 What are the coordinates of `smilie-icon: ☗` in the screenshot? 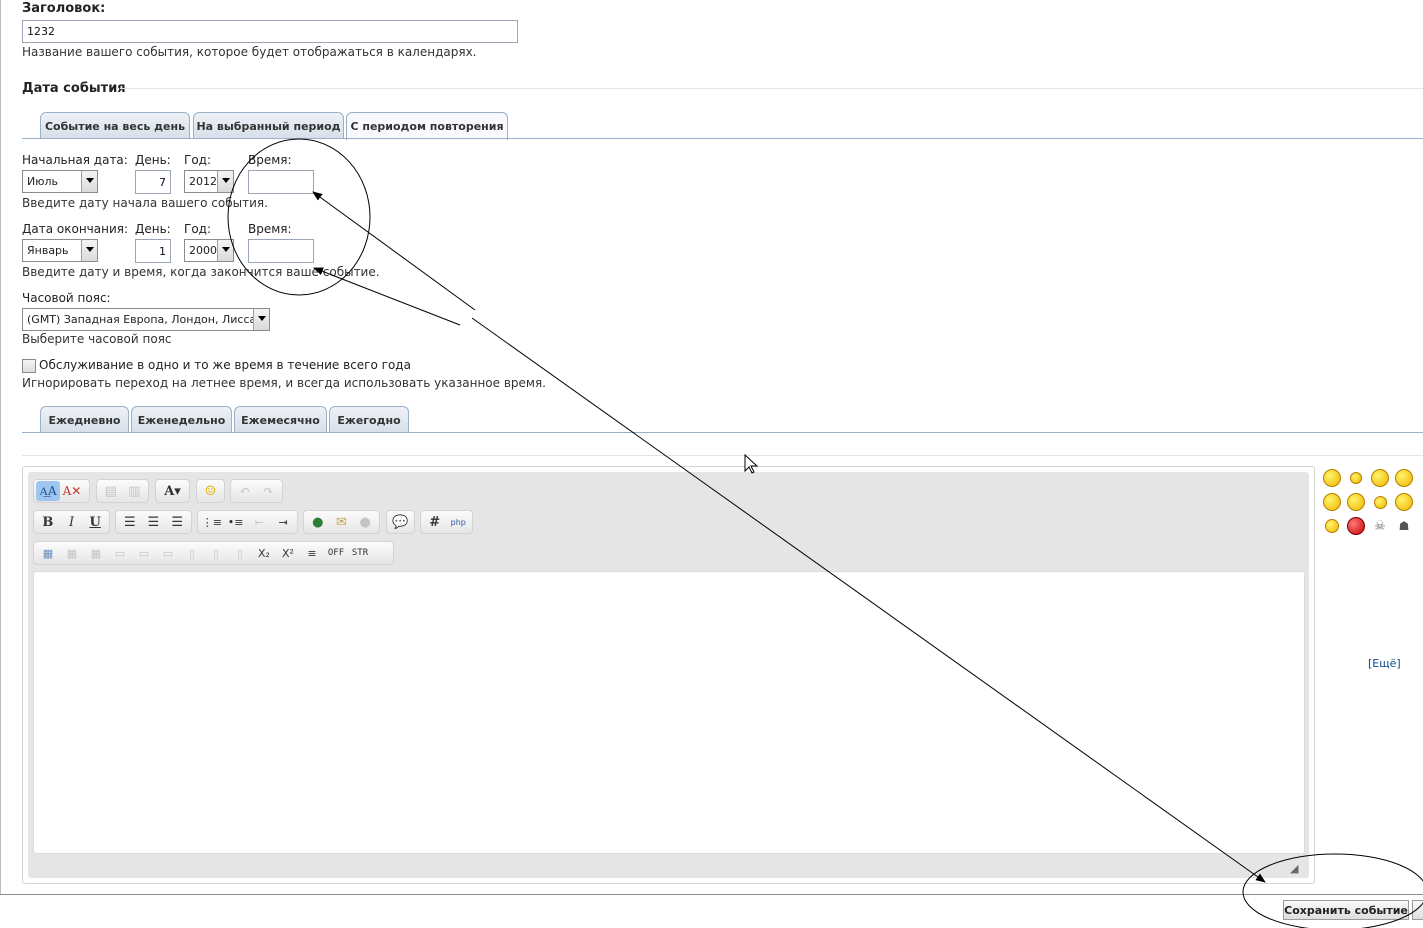 It's located at (1404, 526).